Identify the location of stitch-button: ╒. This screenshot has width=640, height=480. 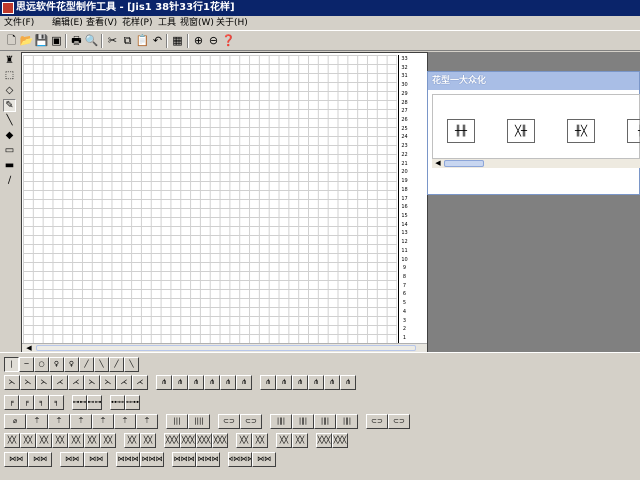
(26, 402).